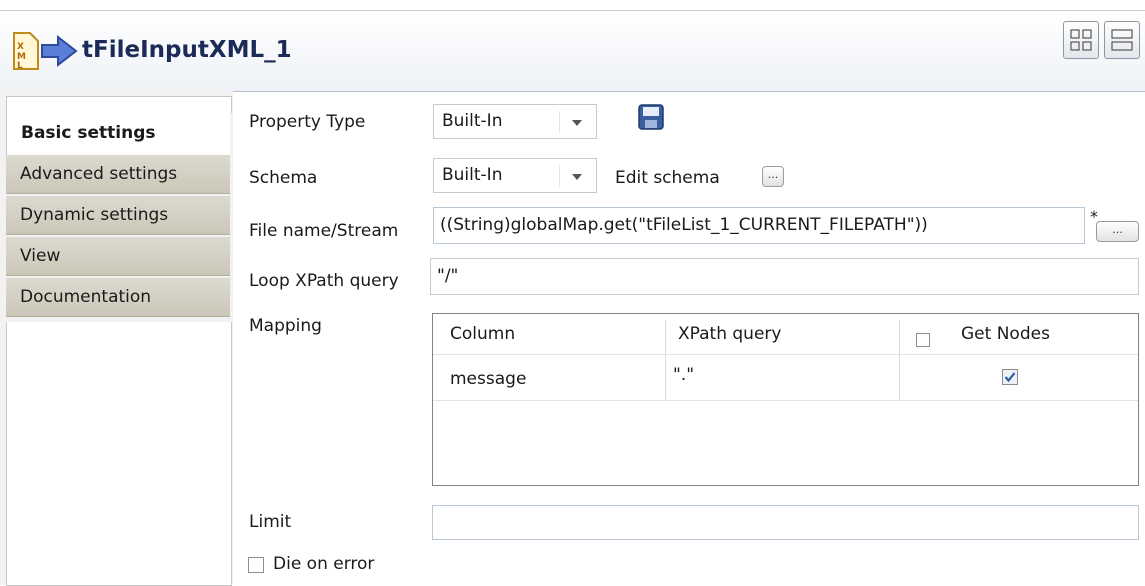  What do you see at coordinates (324, 231) in the screenshot?
I see `file-name-label: File name/Stream` at bounding box center [324, 231].